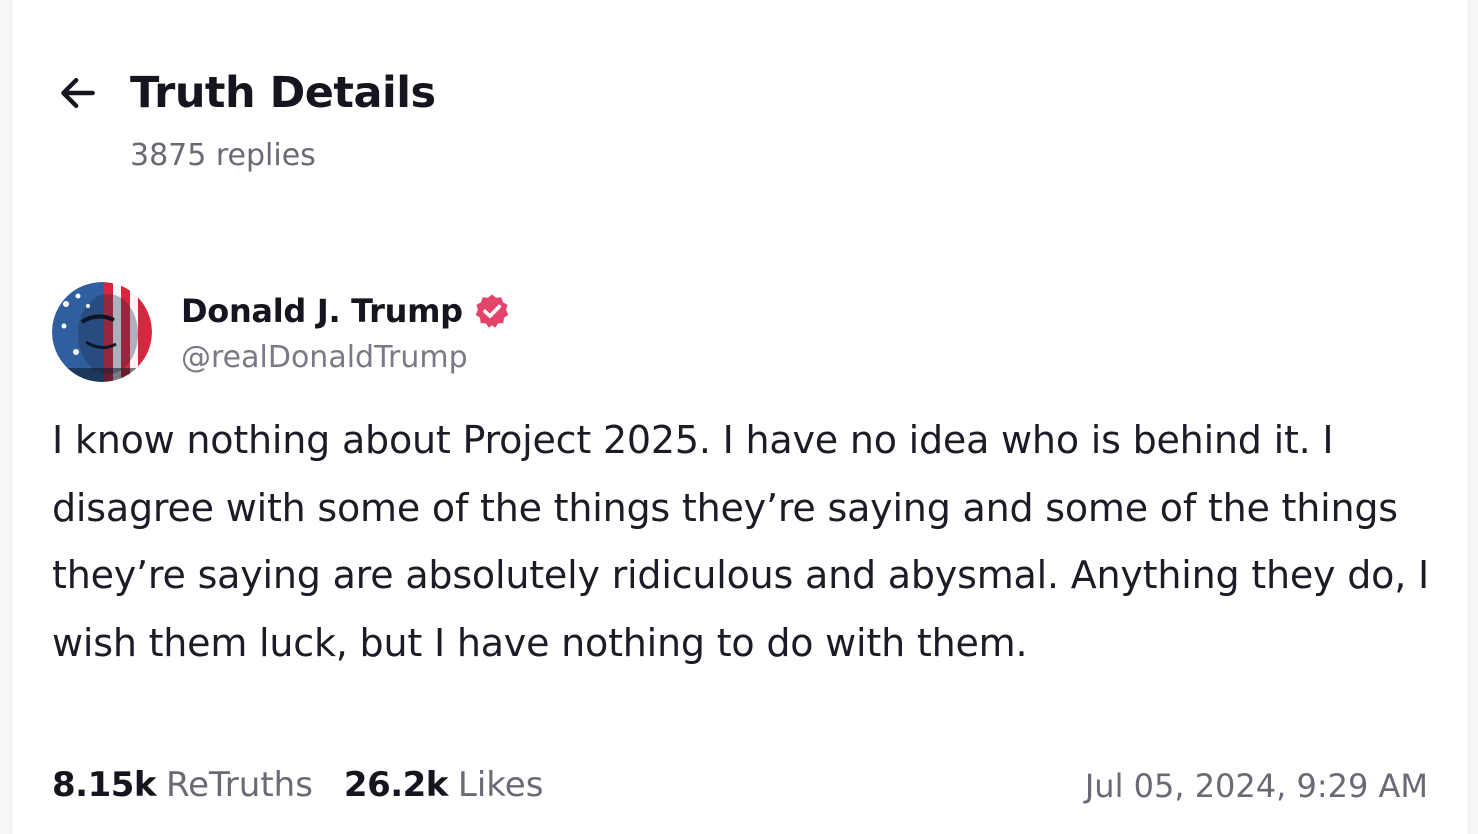 The height and width of the screenshot is (834, 1478). I want to click on post-timestamp: Jul 05, 2024, 9:29 AM, so click(1256, 786).